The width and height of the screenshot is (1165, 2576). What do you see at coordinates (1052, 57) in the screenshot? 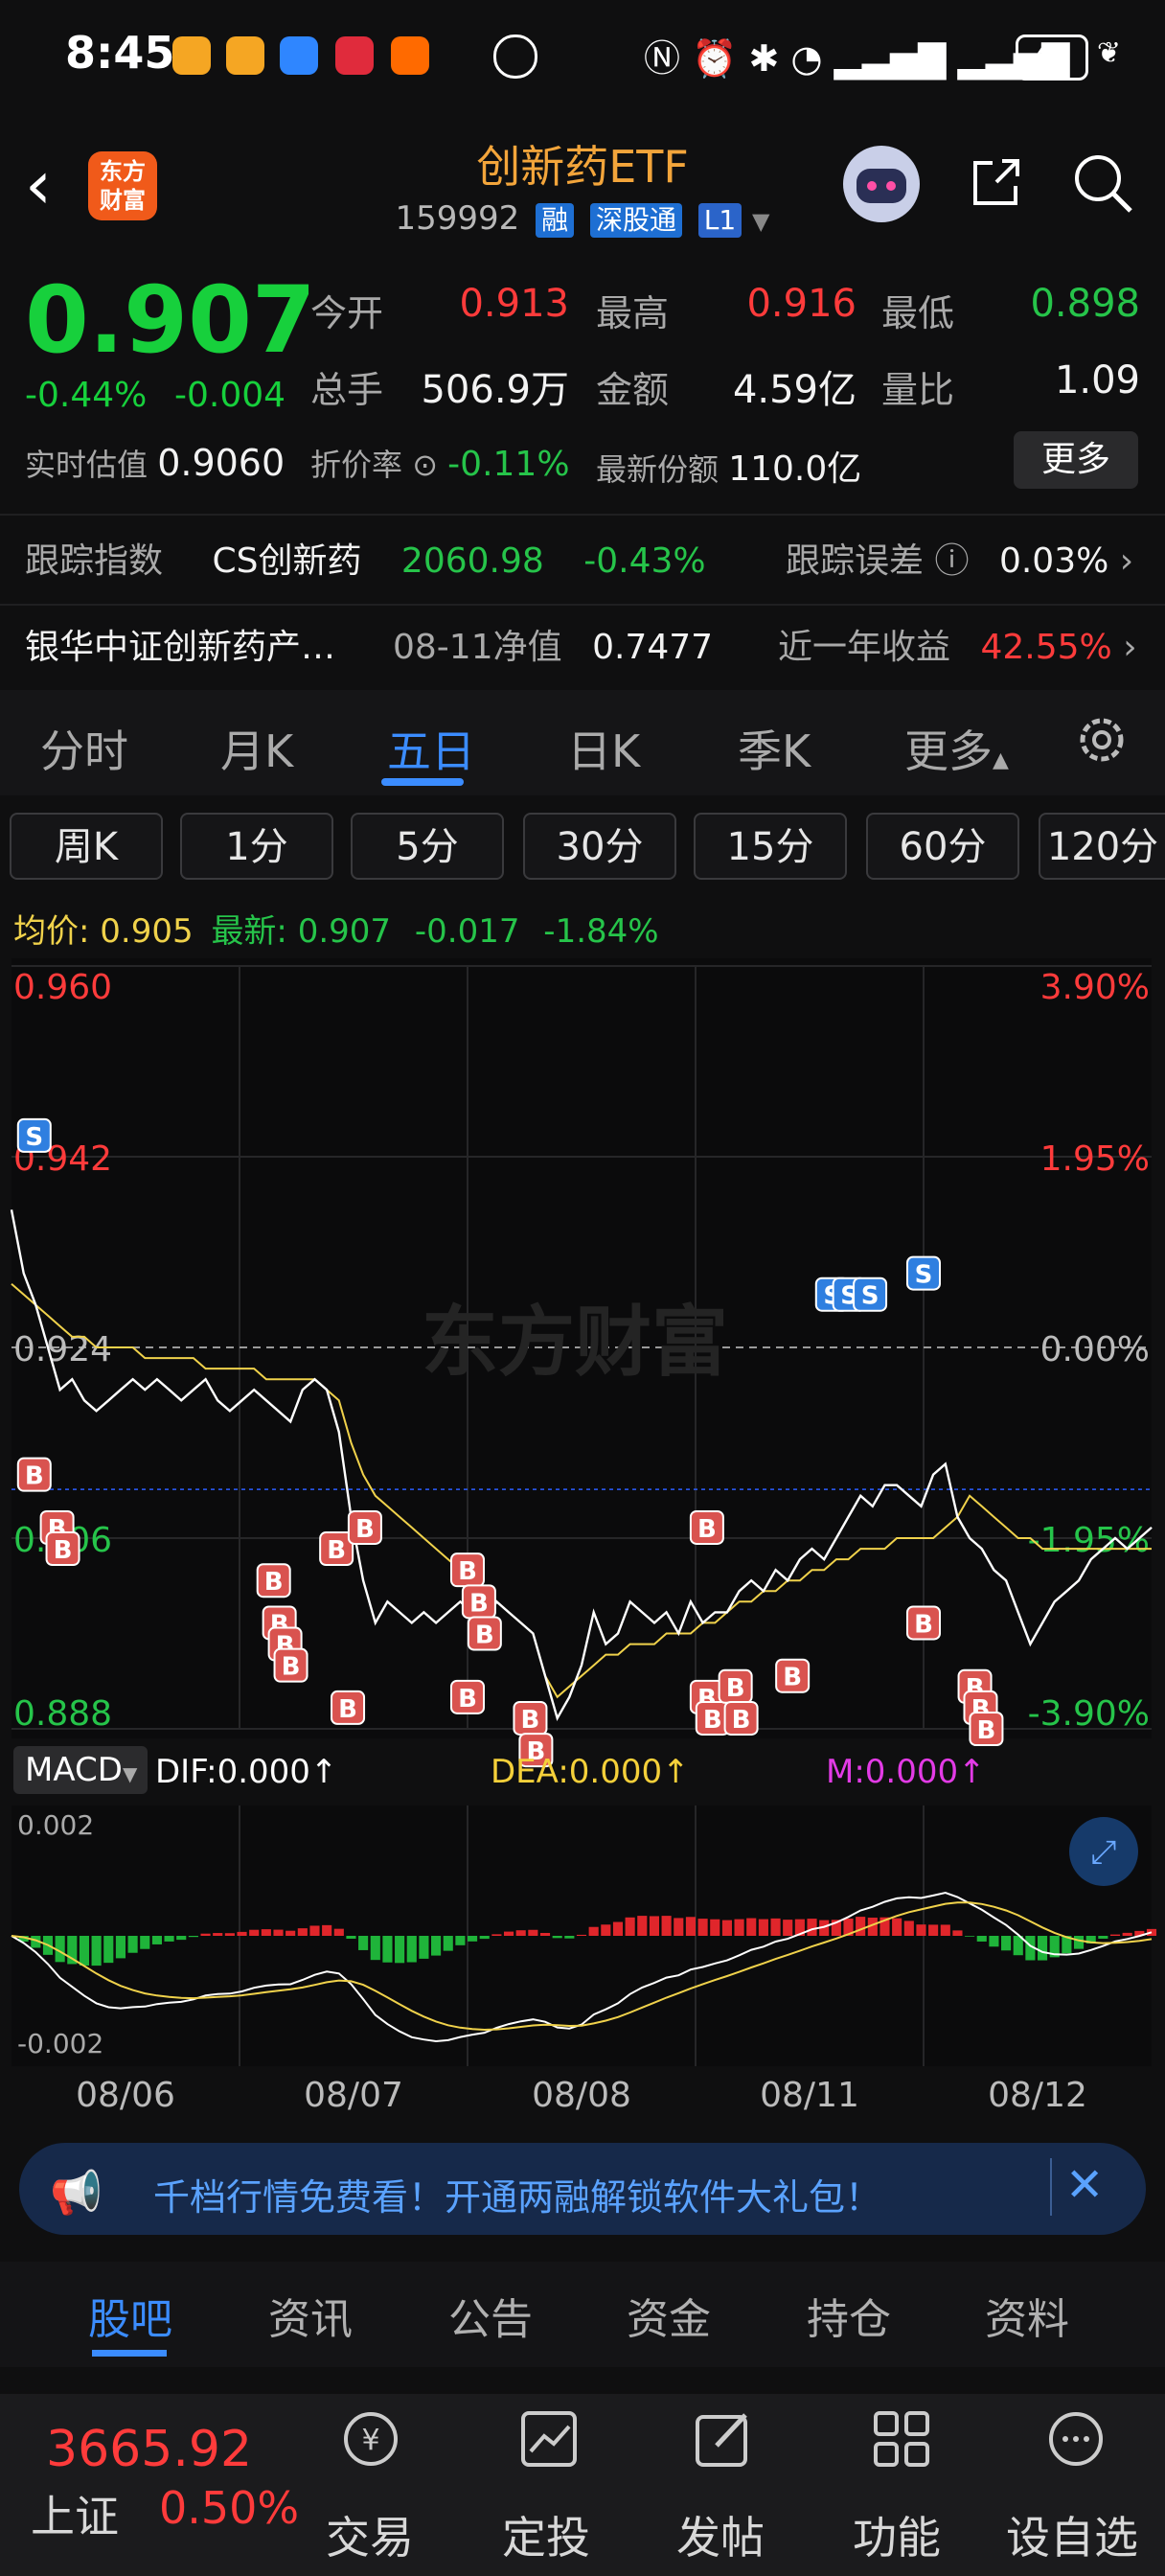
I see `battery-indicator: 45` at bounding box center [1052, 57].